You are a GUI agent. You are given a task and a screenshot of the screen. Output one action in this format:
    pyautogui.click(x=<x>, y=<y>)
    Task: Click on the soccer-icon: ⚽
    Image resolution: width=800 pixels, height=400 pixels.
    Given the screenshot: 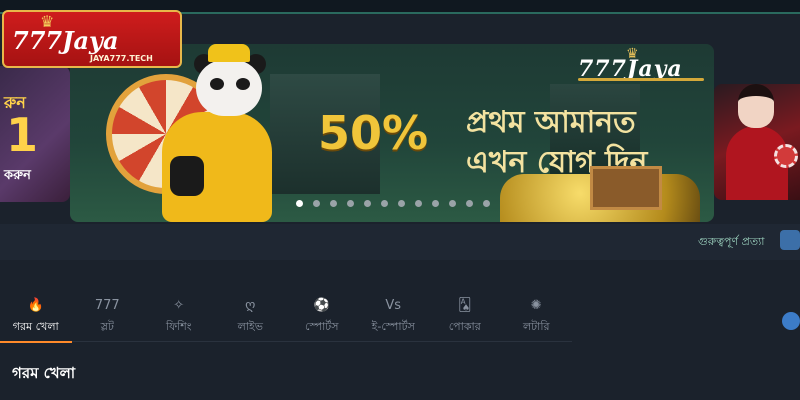 What is the action you would take?
    pyautogui.click(x=321, y=305)
    